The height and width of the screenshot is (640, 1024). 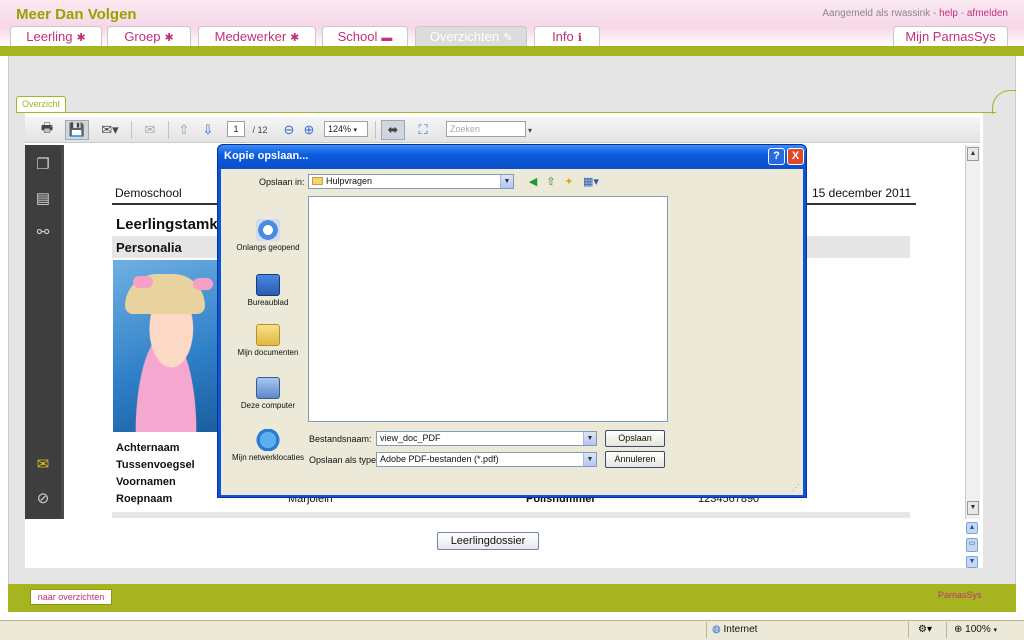 What do you see at coordinates (268, 457) in the screenshot?
I see `place-label: Mijn netwerklocaties` at bounding box center [268, 457].